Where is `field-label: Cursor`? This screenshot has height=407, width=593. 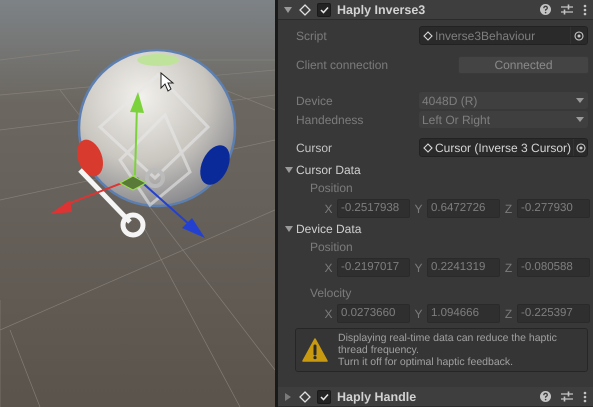 field-label: Cursor is located at coordinates (315, 147).